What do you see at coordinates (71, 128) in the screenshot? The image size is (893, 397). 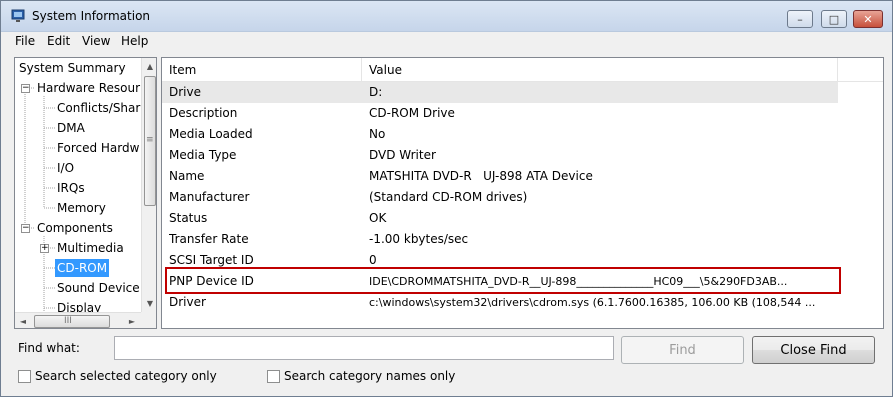 I see `tree-item-dma: DMA` at bounding box center [71, 128].